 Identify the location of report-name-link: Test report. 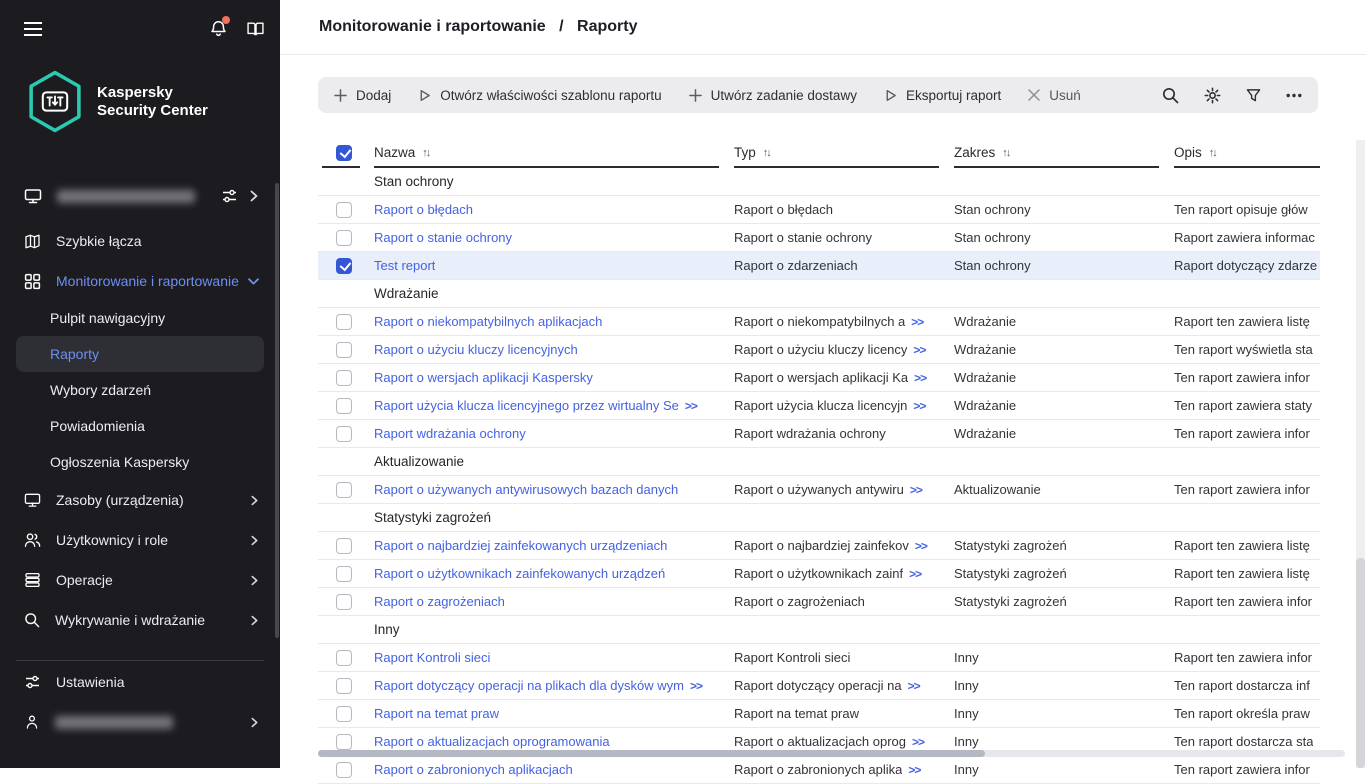
(554, 265).